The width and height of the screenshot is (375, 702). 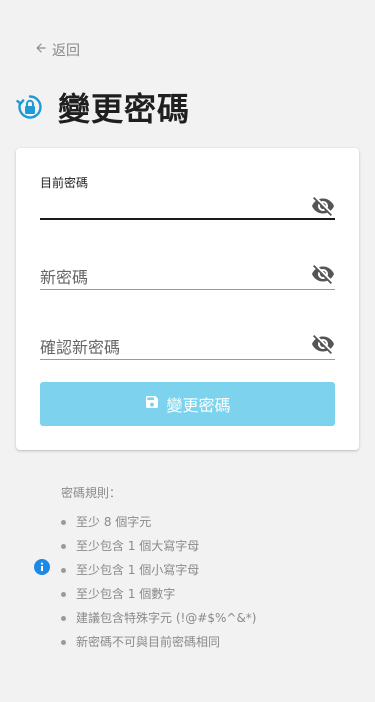 What do you see at coordinates (30, 107) in the screenshot?
I see `lock-reset-icon` at bounding box center [30, 107].